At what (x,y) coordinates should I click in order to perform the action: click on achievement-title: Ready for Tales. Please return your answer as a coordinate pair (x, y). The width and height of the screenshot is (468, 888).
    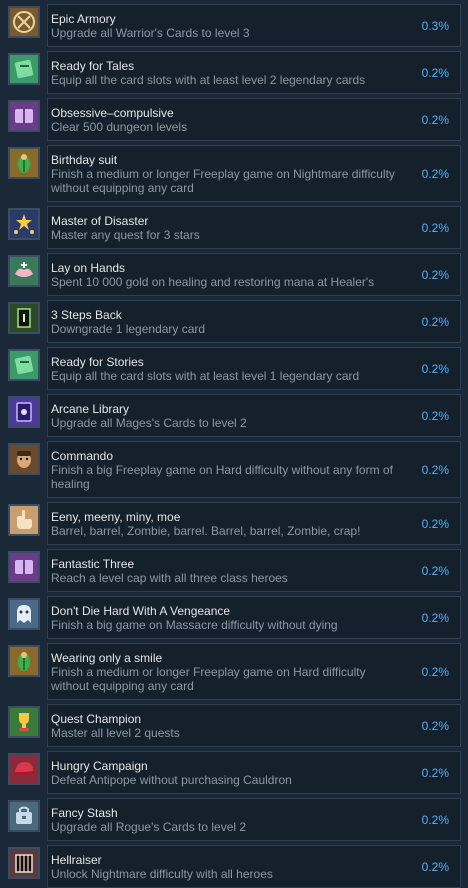
    Looking at the image, I should click on (93, 66).